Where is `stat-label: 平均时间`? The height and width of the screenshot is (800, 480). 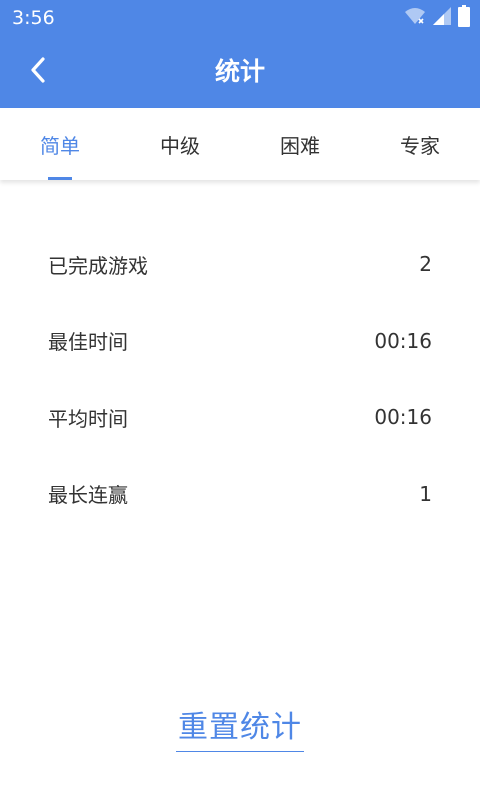 stat-label: 平均时间 is located at coordinates (88, 418).